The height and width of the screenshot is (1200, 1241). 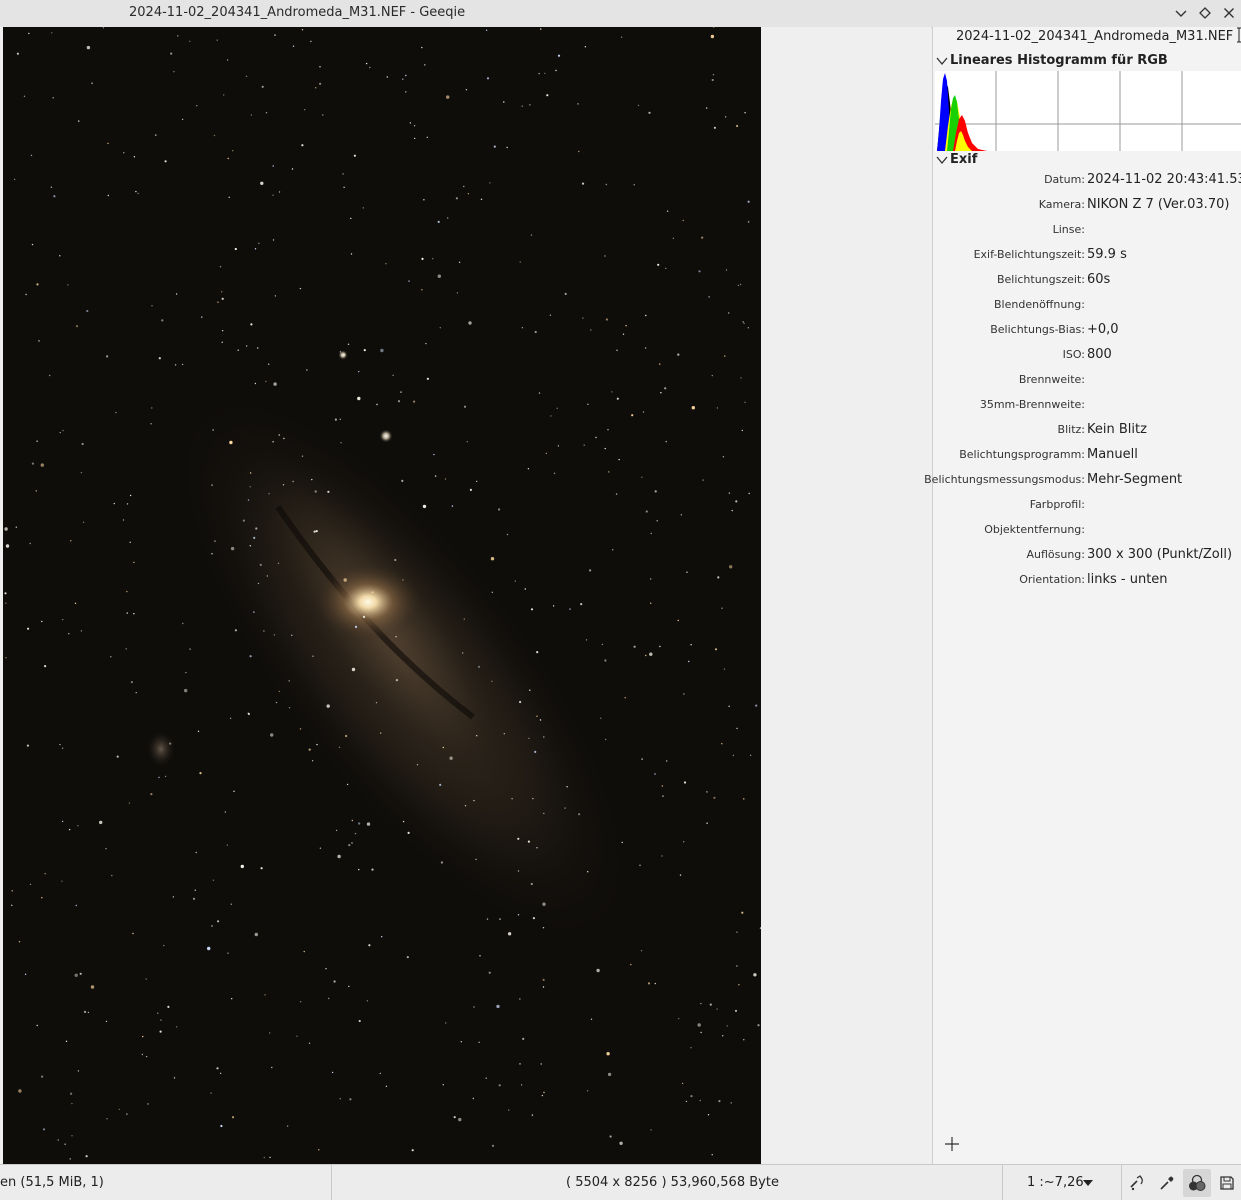 I want to click on save-button, so click(x=1227, y=1183).